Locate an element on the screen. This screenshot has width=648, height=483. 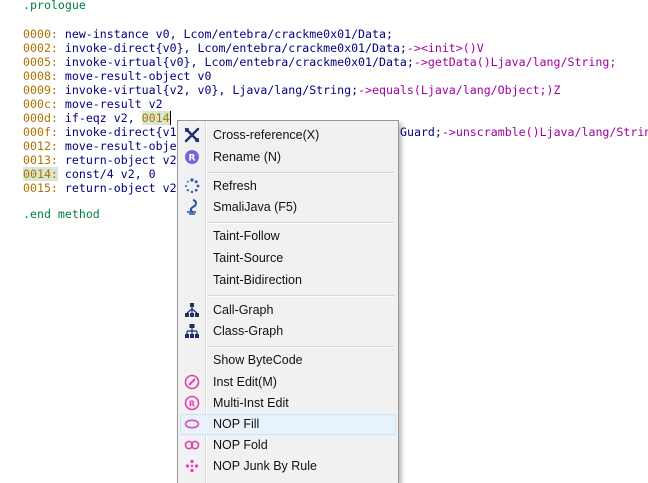
nop-fold-icon is located at coordinates (192, 445).